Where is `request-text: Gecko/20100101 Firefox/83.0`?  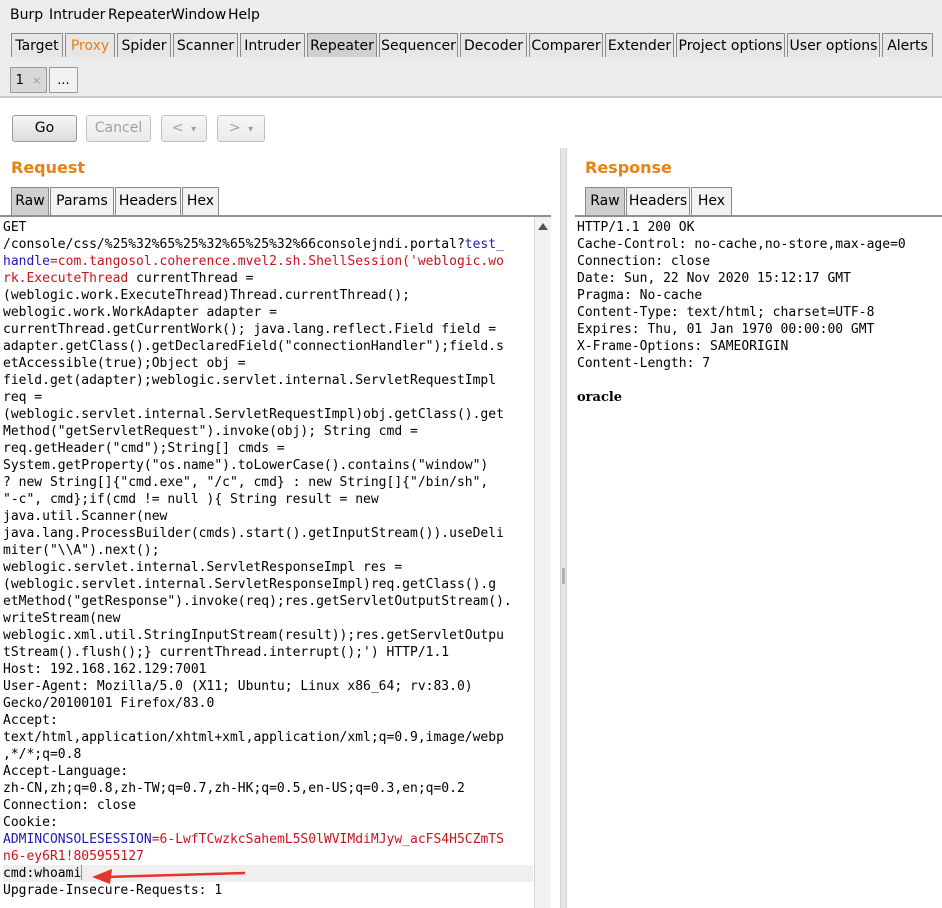
request-text: Gecko/20100101 Firefox/83.0 is located at coordinates (109, 703).